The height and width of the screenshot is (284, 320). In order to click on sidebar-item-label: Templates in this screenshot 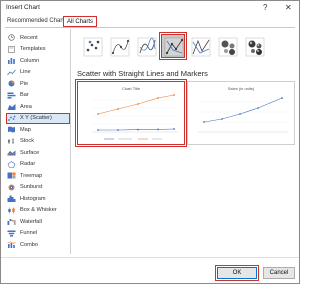, I will do `click(33, 49)`.